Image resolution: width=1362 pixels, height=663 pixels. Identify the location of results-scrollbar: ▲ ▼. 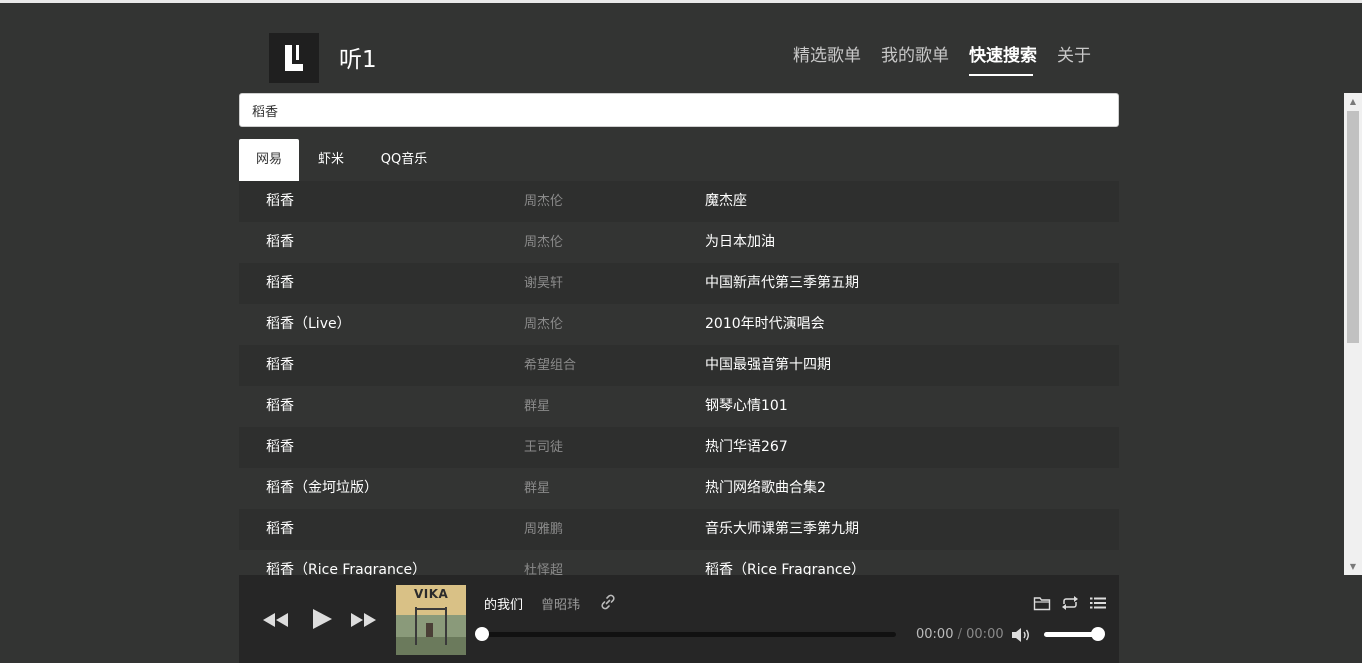
(1353, 334).